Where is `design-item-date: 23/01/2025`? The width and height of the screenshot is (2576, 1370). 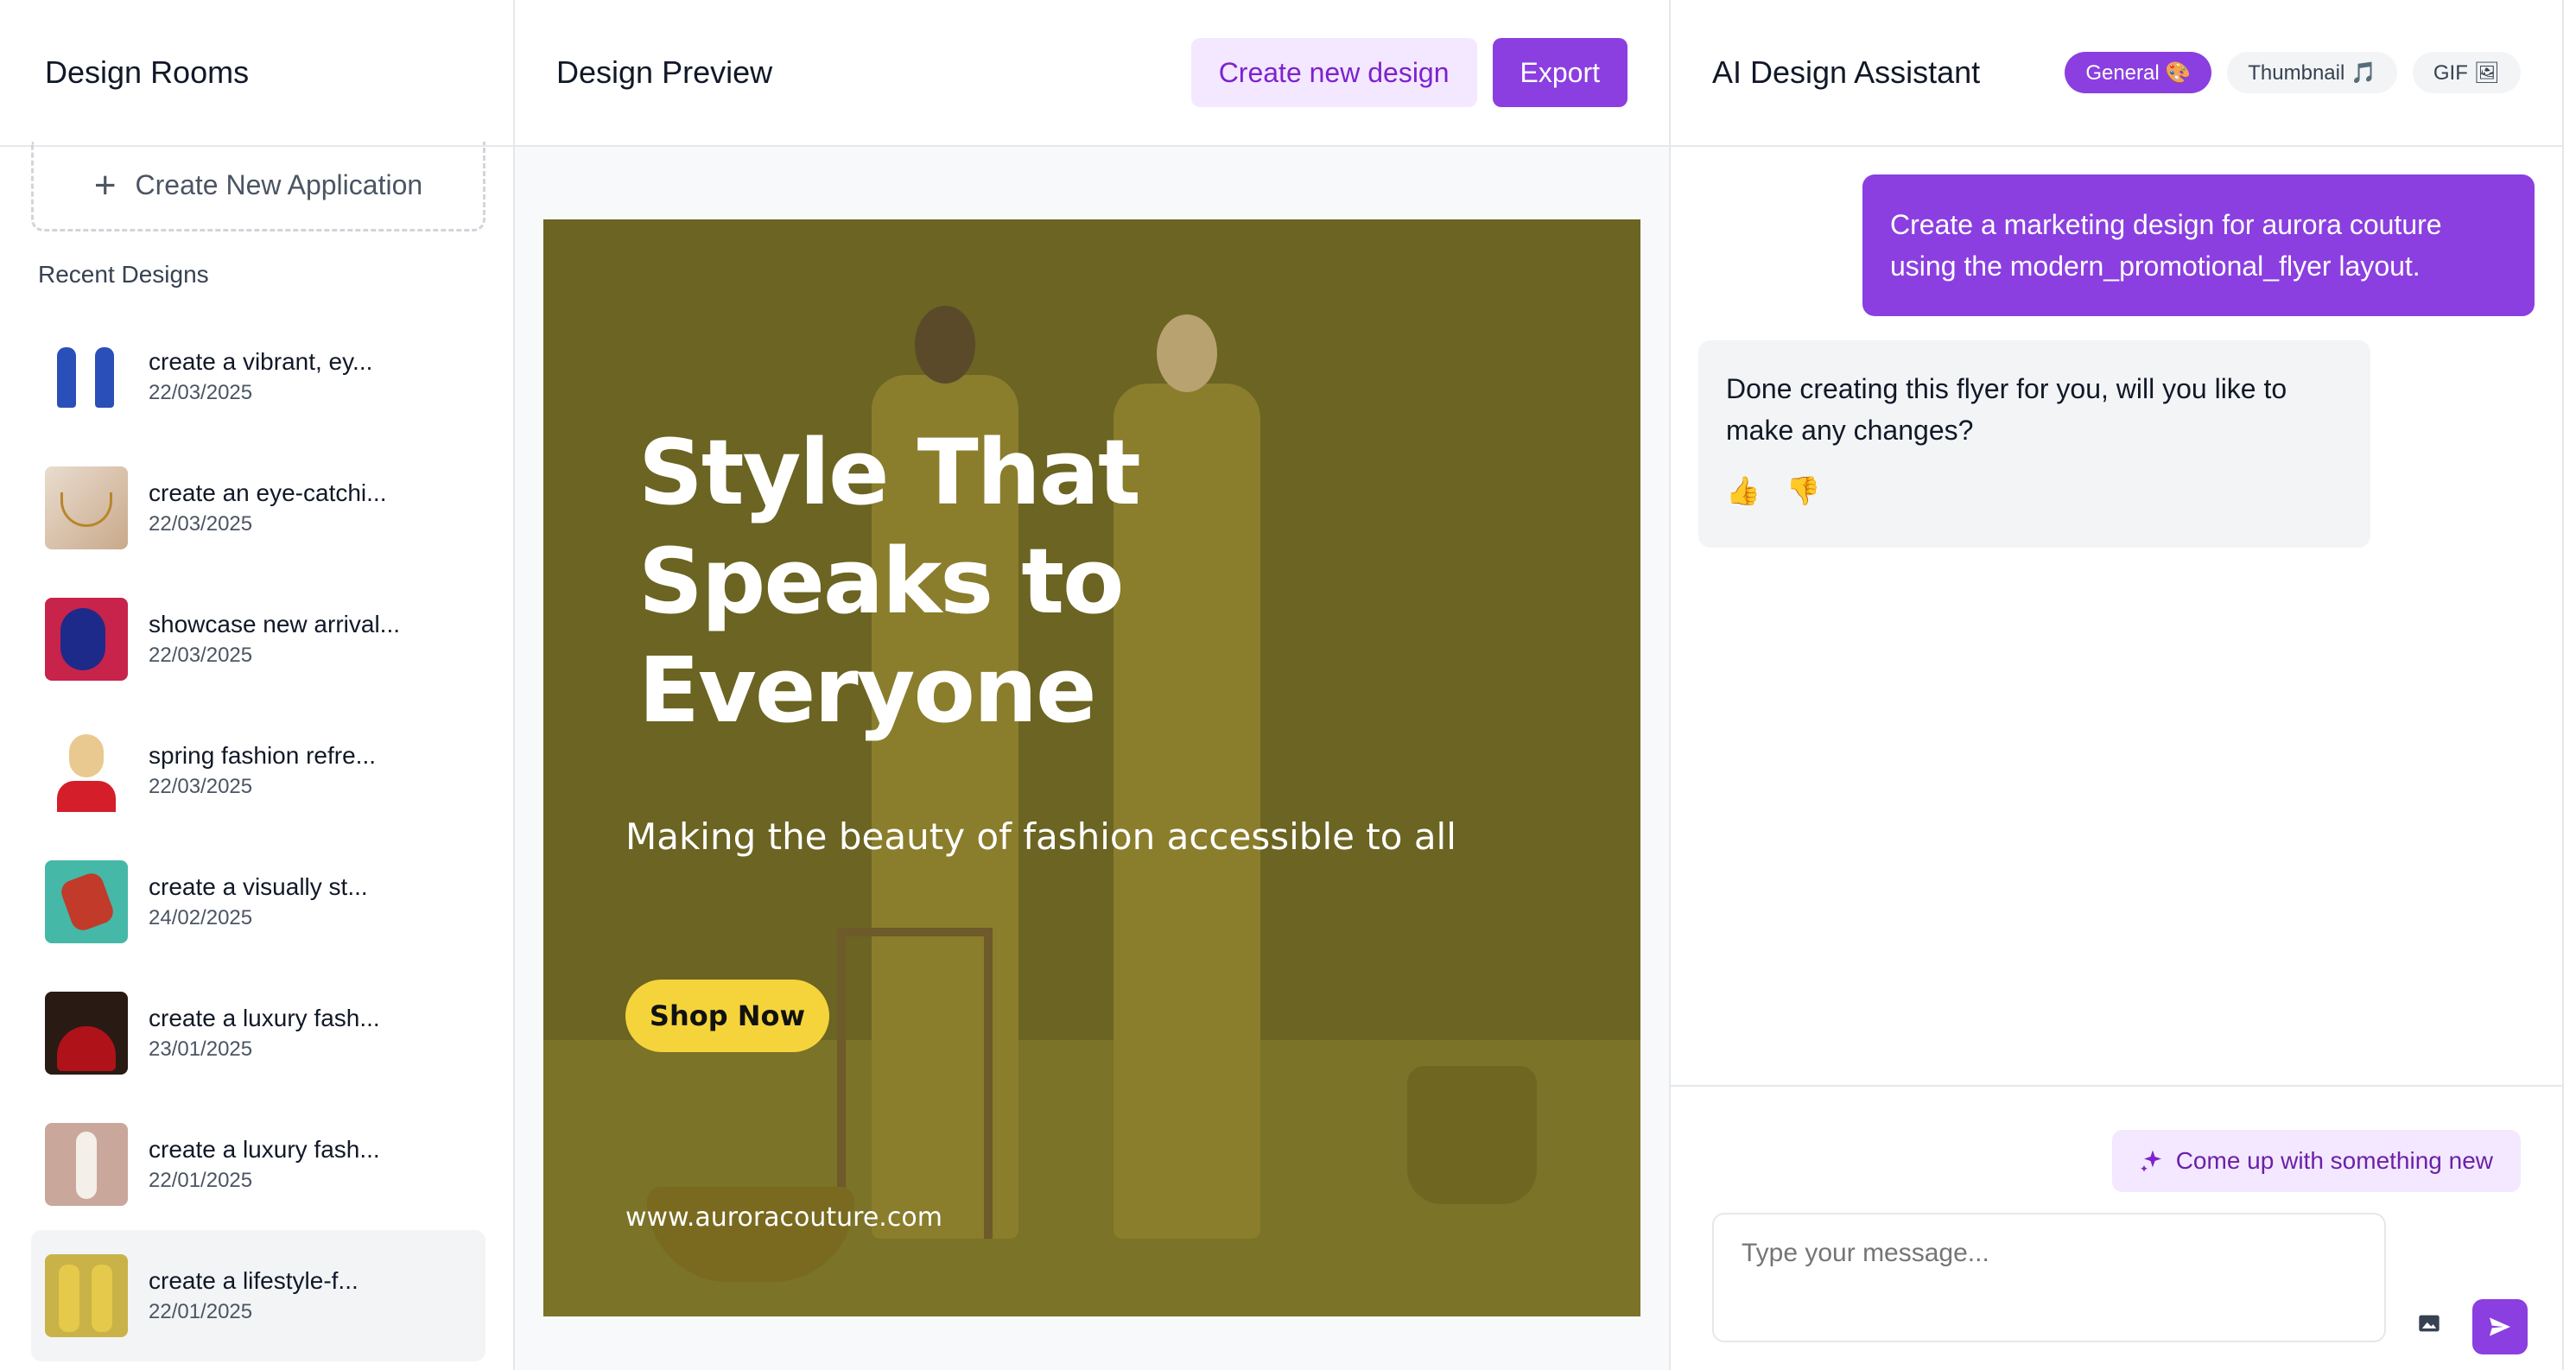
design-item-date: 23/01/2025 is located at coordinates (201, 1049).